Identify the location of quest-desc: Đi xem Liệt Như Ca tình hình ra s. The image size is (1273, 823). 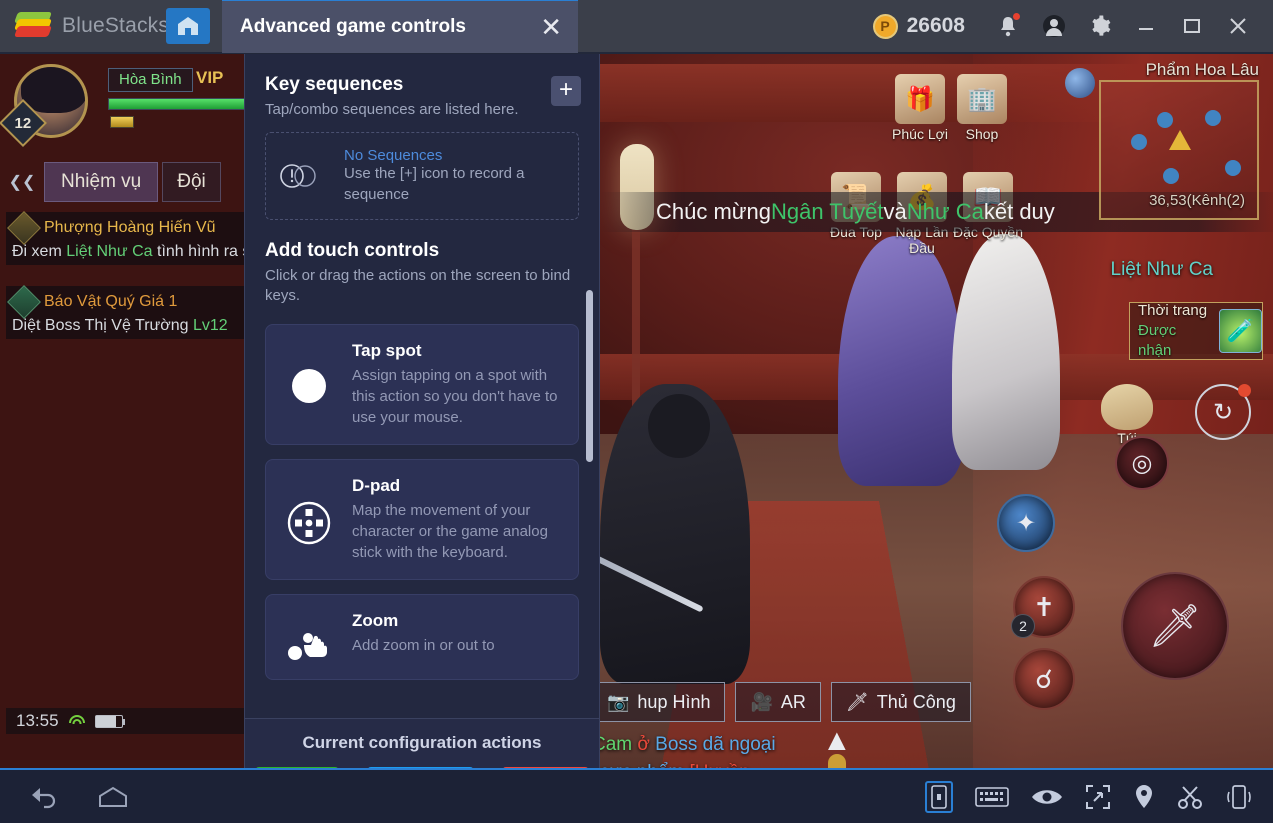
(131, 252).